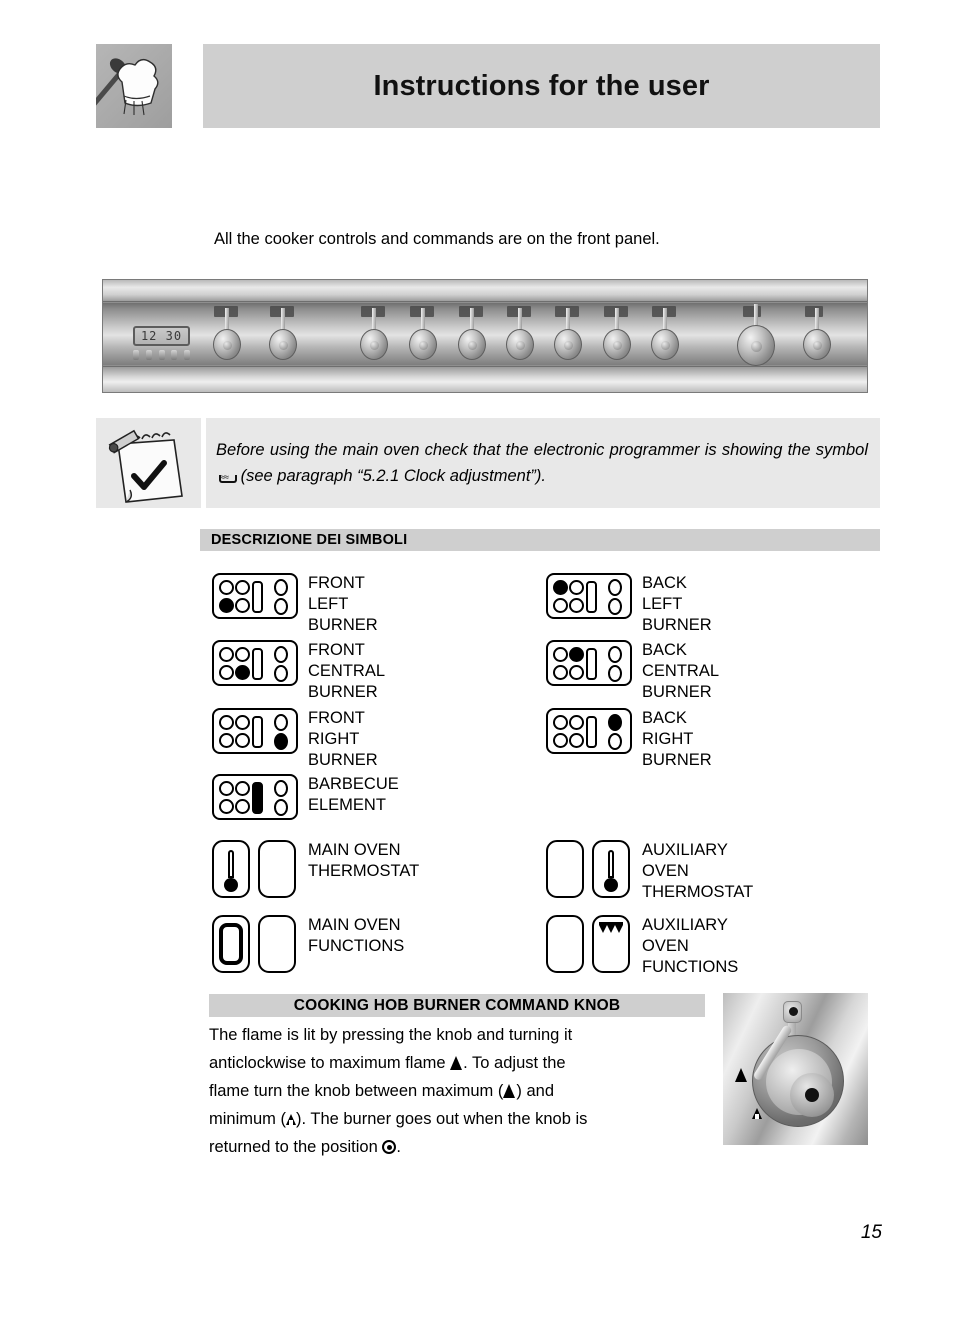 The width and height of the screenshot is (954, 1336). Describe the element at coordinates (227, 477) in the screenshot. I see `heat-steam-icon` at that location.